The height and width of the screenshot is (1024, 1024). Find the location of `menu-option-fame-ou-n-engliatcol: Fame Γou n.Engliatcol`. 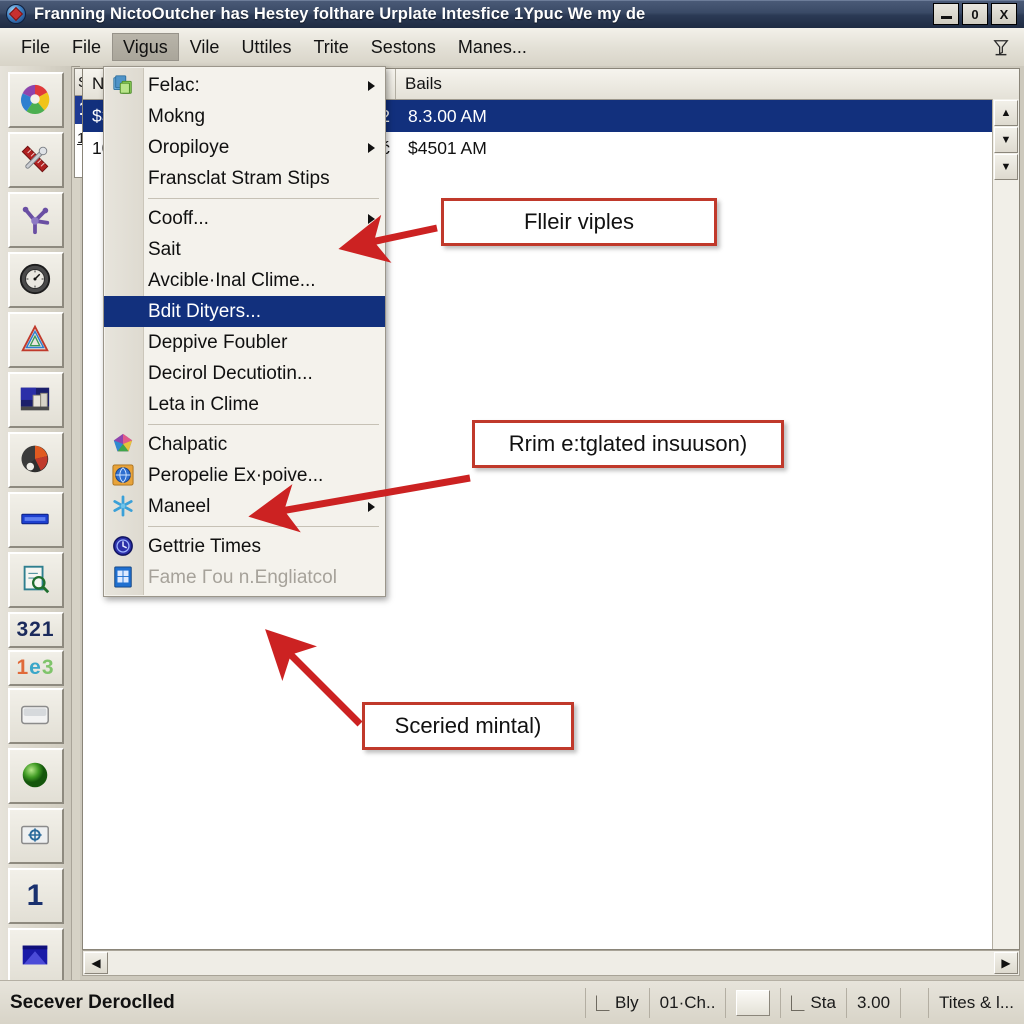

menu-option-fame-ou-n-engliatcol: Fame Γou n.Engliatcol is located at coordinates (244, 577).